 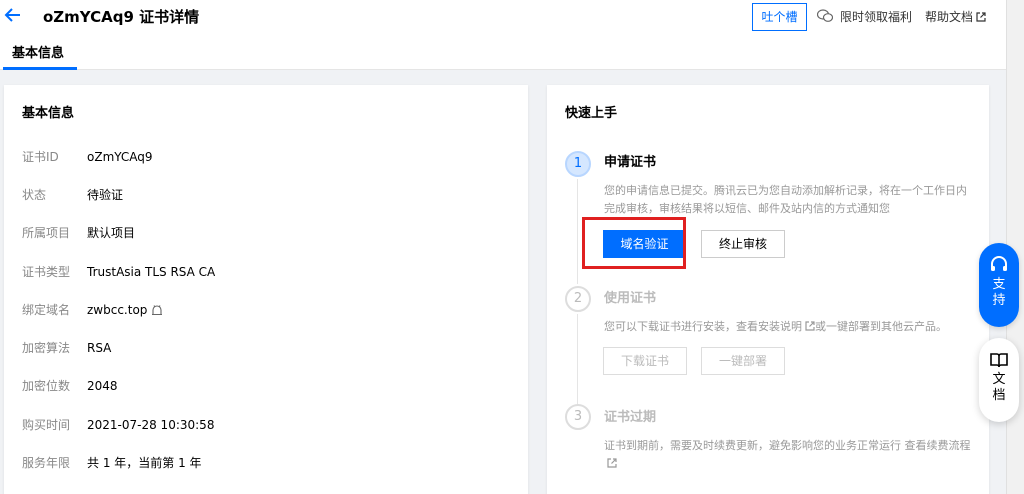 I want to click on basic-info-title: 基本信息, so click(x=48, y=113).